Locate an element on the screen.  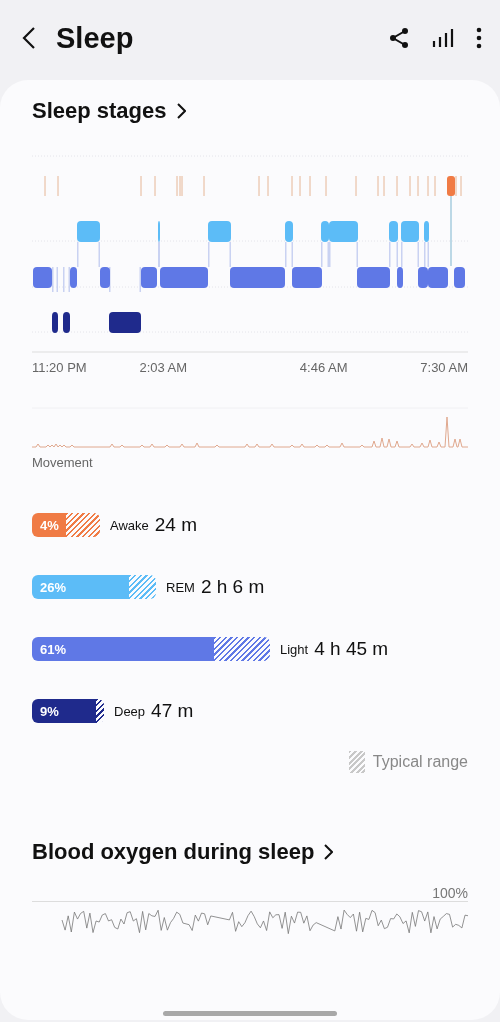
share-icon is located at coordinates (399, 38).